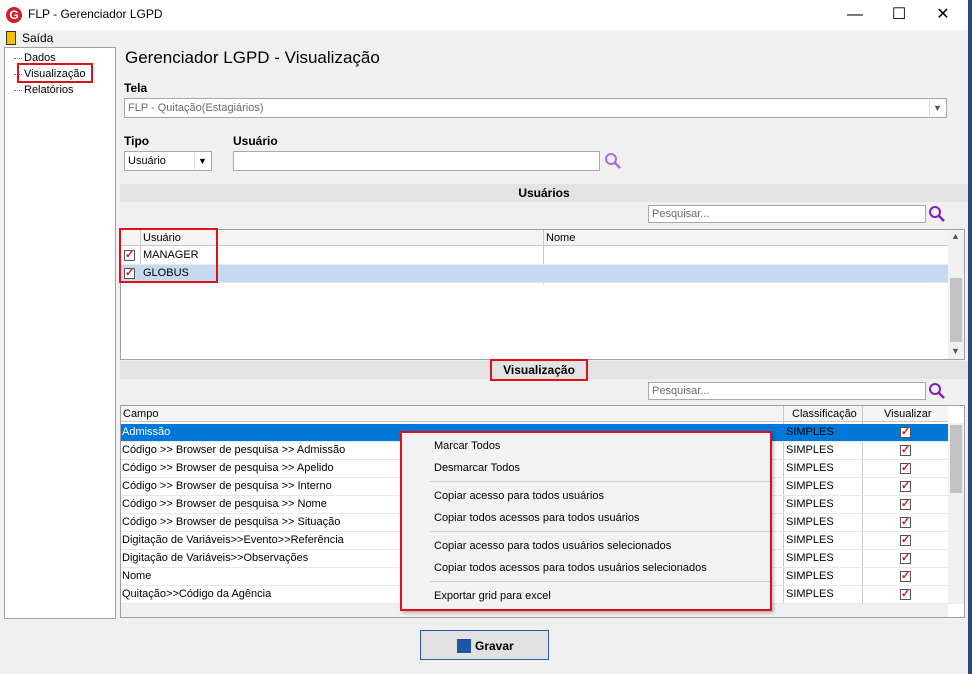 The width and height of the screenshot is (972, 674). What do you see at coordinates (467, 446) in the screenshot?
I see `menu-item-marcar-todos: Marcar Todos` at bounding box center [467, 446].